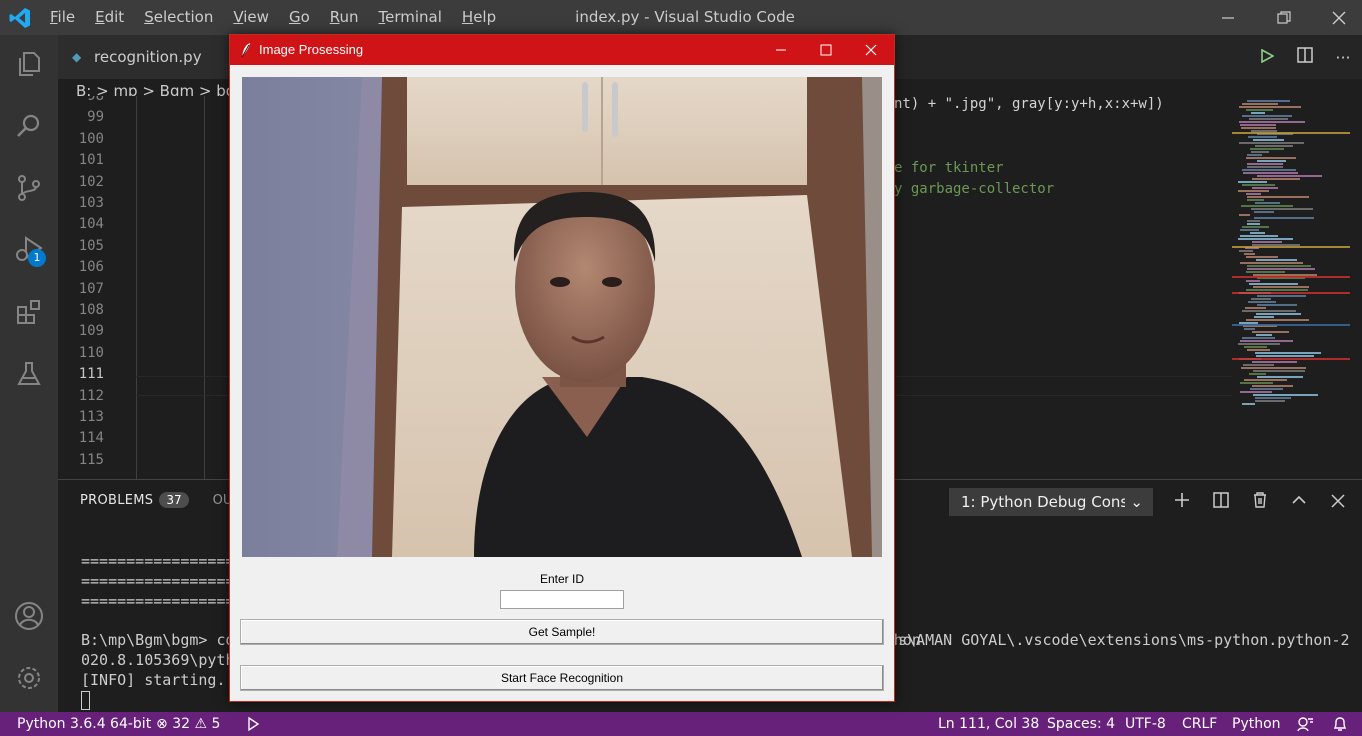  What do you see at coordinates (181, 724) in the screenshot?
I see `error-count: 32` at bounding box center [181, 724].